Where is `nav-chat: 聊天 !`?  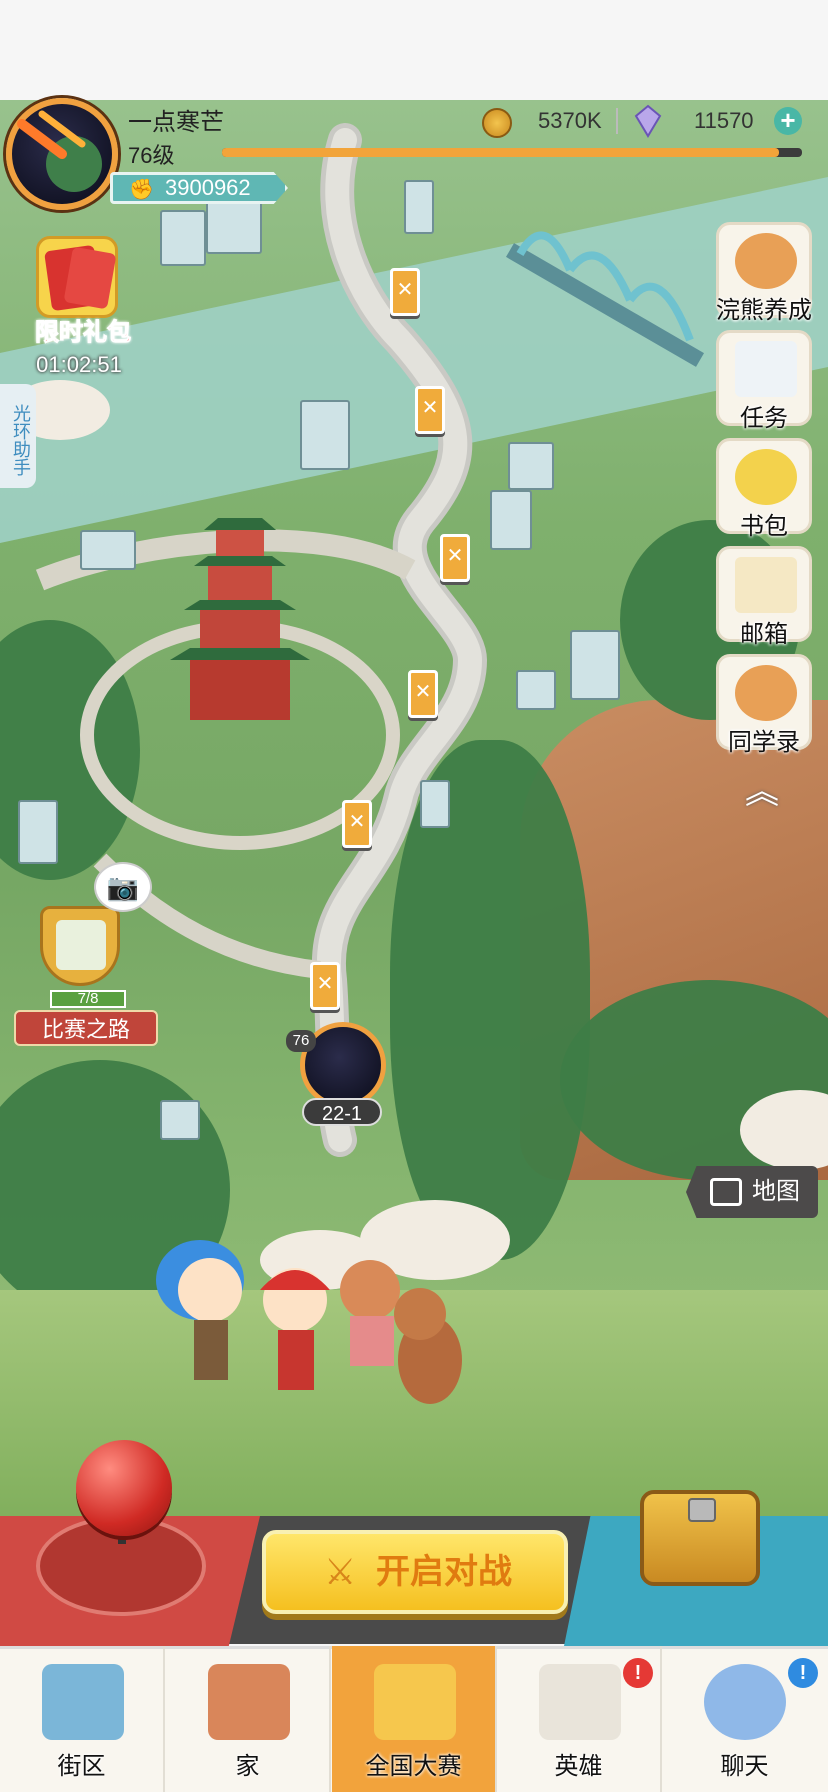 nav-chat: 聊天 ! is located at coordinates (744, 1719).